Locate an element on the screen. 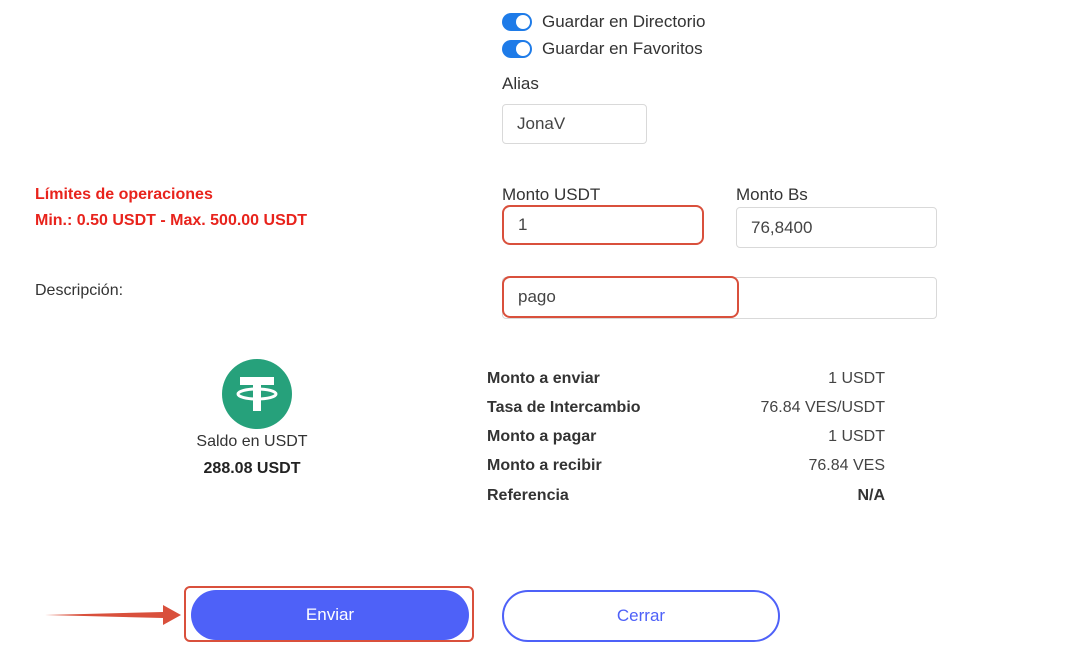 Image resolution: width=1073 pixels, height=662 pixels. monto-usdt-value: 1 is located at coordinates (523, 224).